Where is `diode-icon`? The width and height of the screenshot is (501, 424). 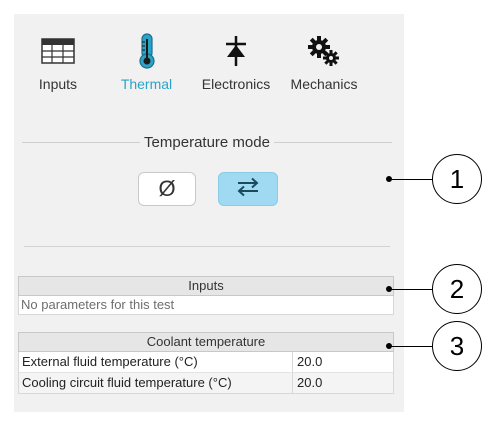
diode-icon is located at coordinates (236, 51).